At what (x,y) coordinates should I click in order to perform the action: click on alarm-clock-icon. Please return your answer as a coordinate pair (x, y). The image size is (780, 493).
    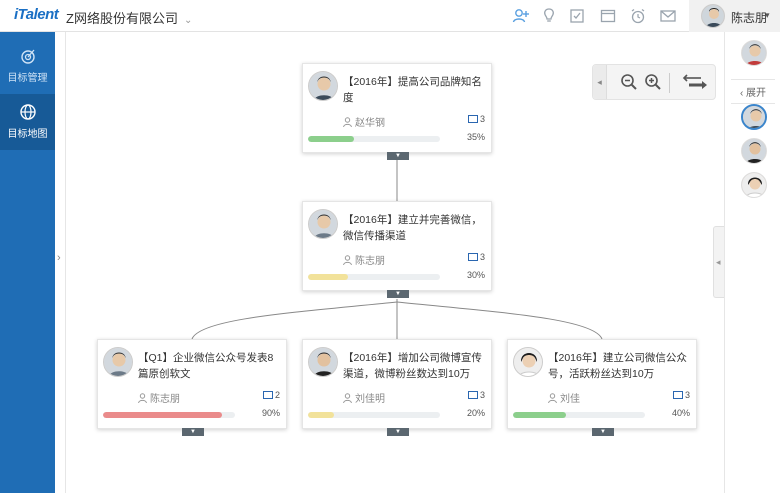
    Looking at the image, I should click on (638, 16).